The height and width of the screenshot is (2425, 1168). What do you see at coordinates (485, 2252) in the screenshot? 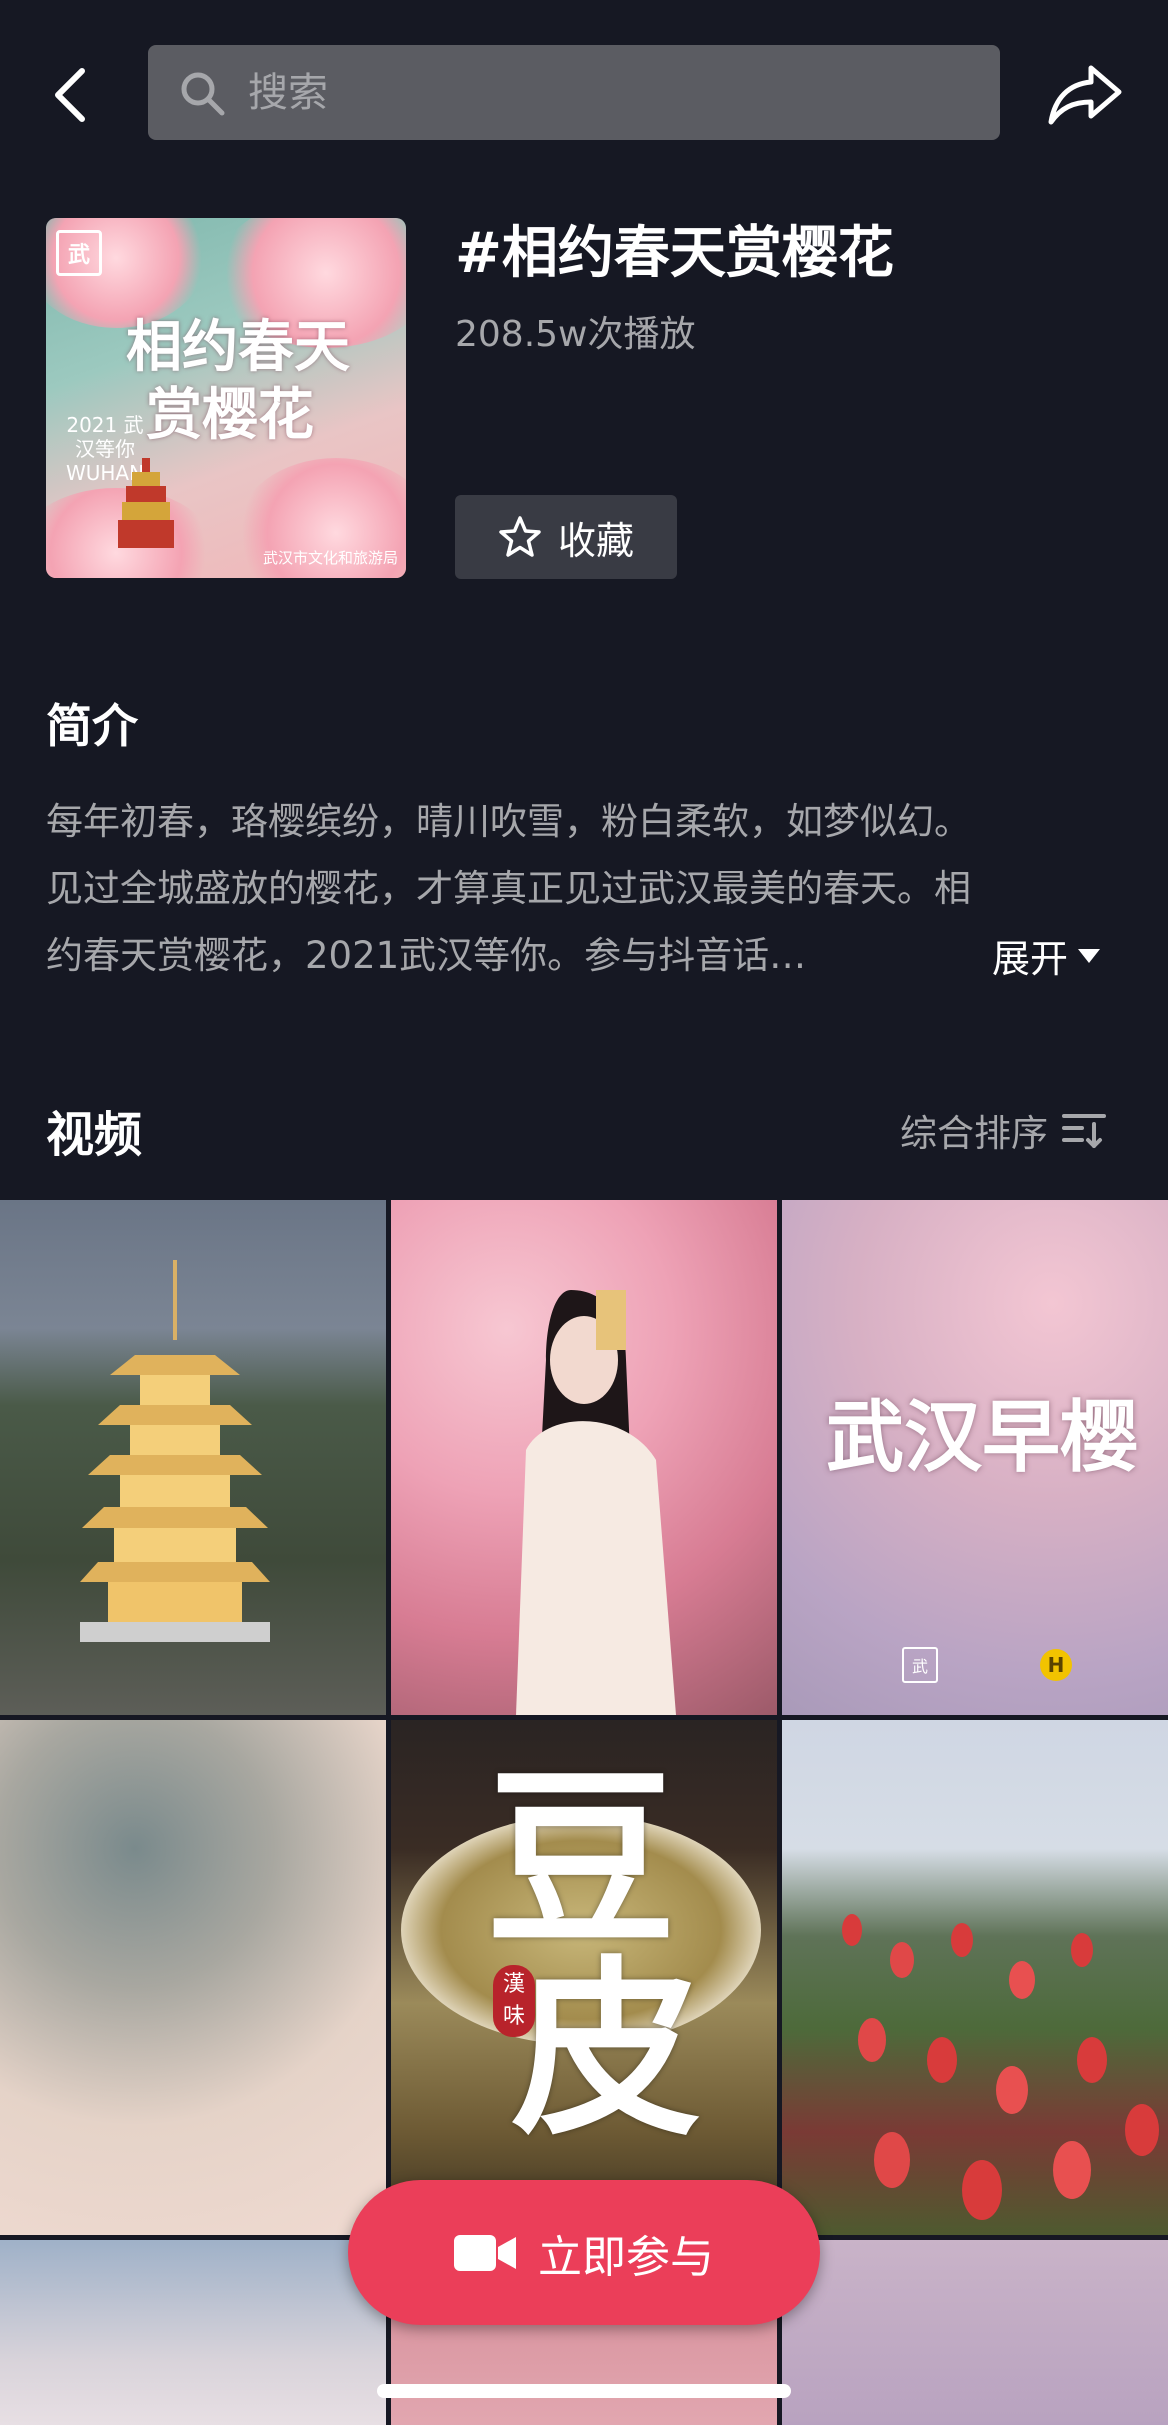
I see `video-camera-icon` at bounding box center [485, 2252].